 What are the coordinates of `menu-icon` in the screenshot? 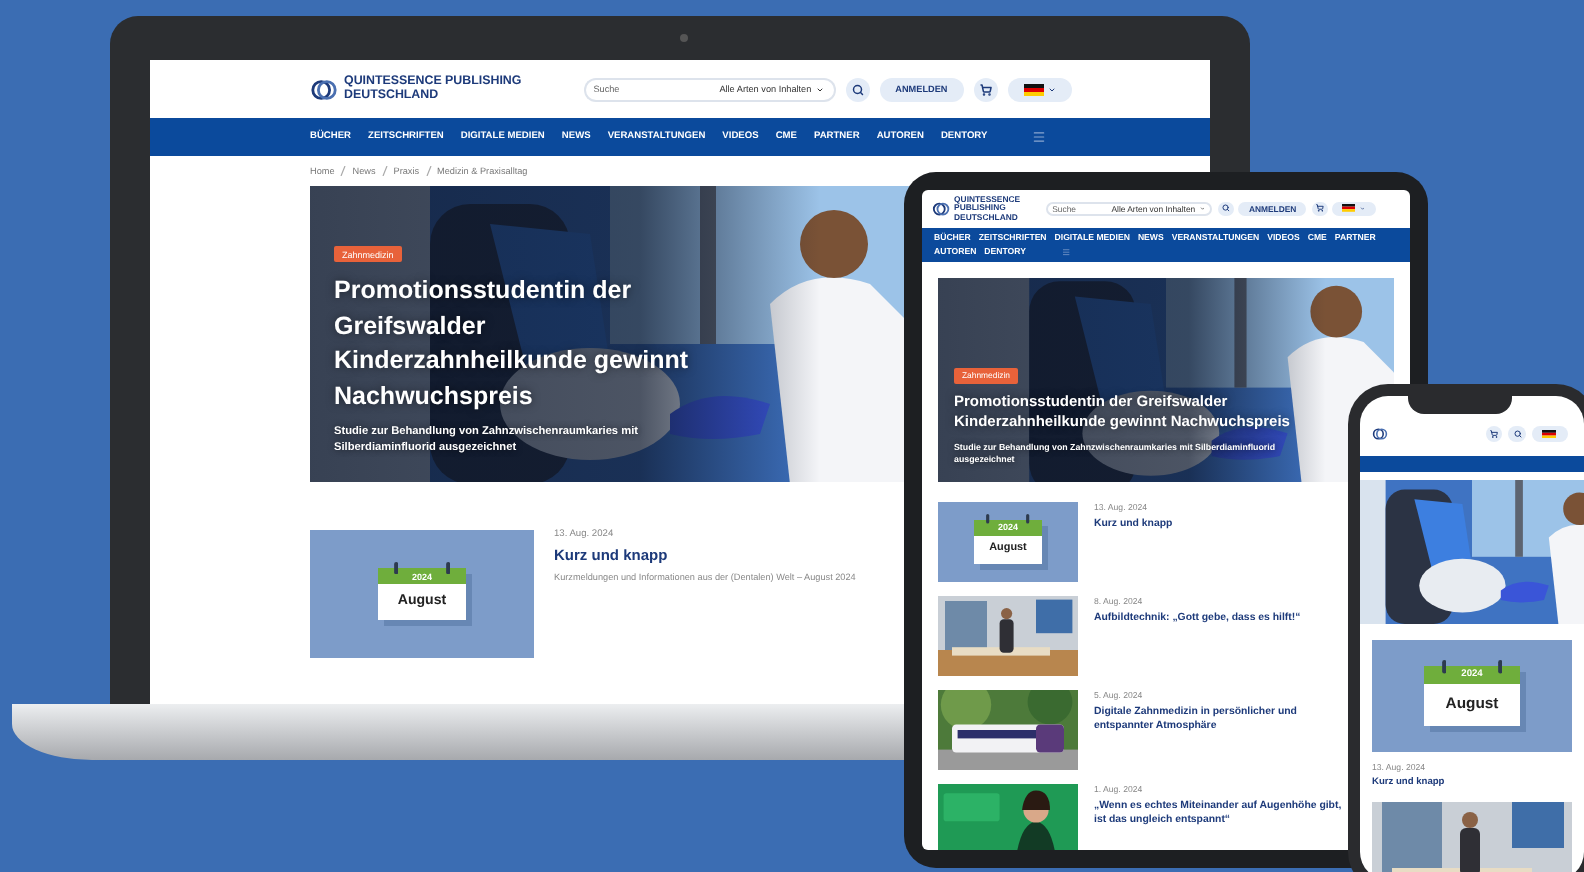 It's located at (1039, 137).